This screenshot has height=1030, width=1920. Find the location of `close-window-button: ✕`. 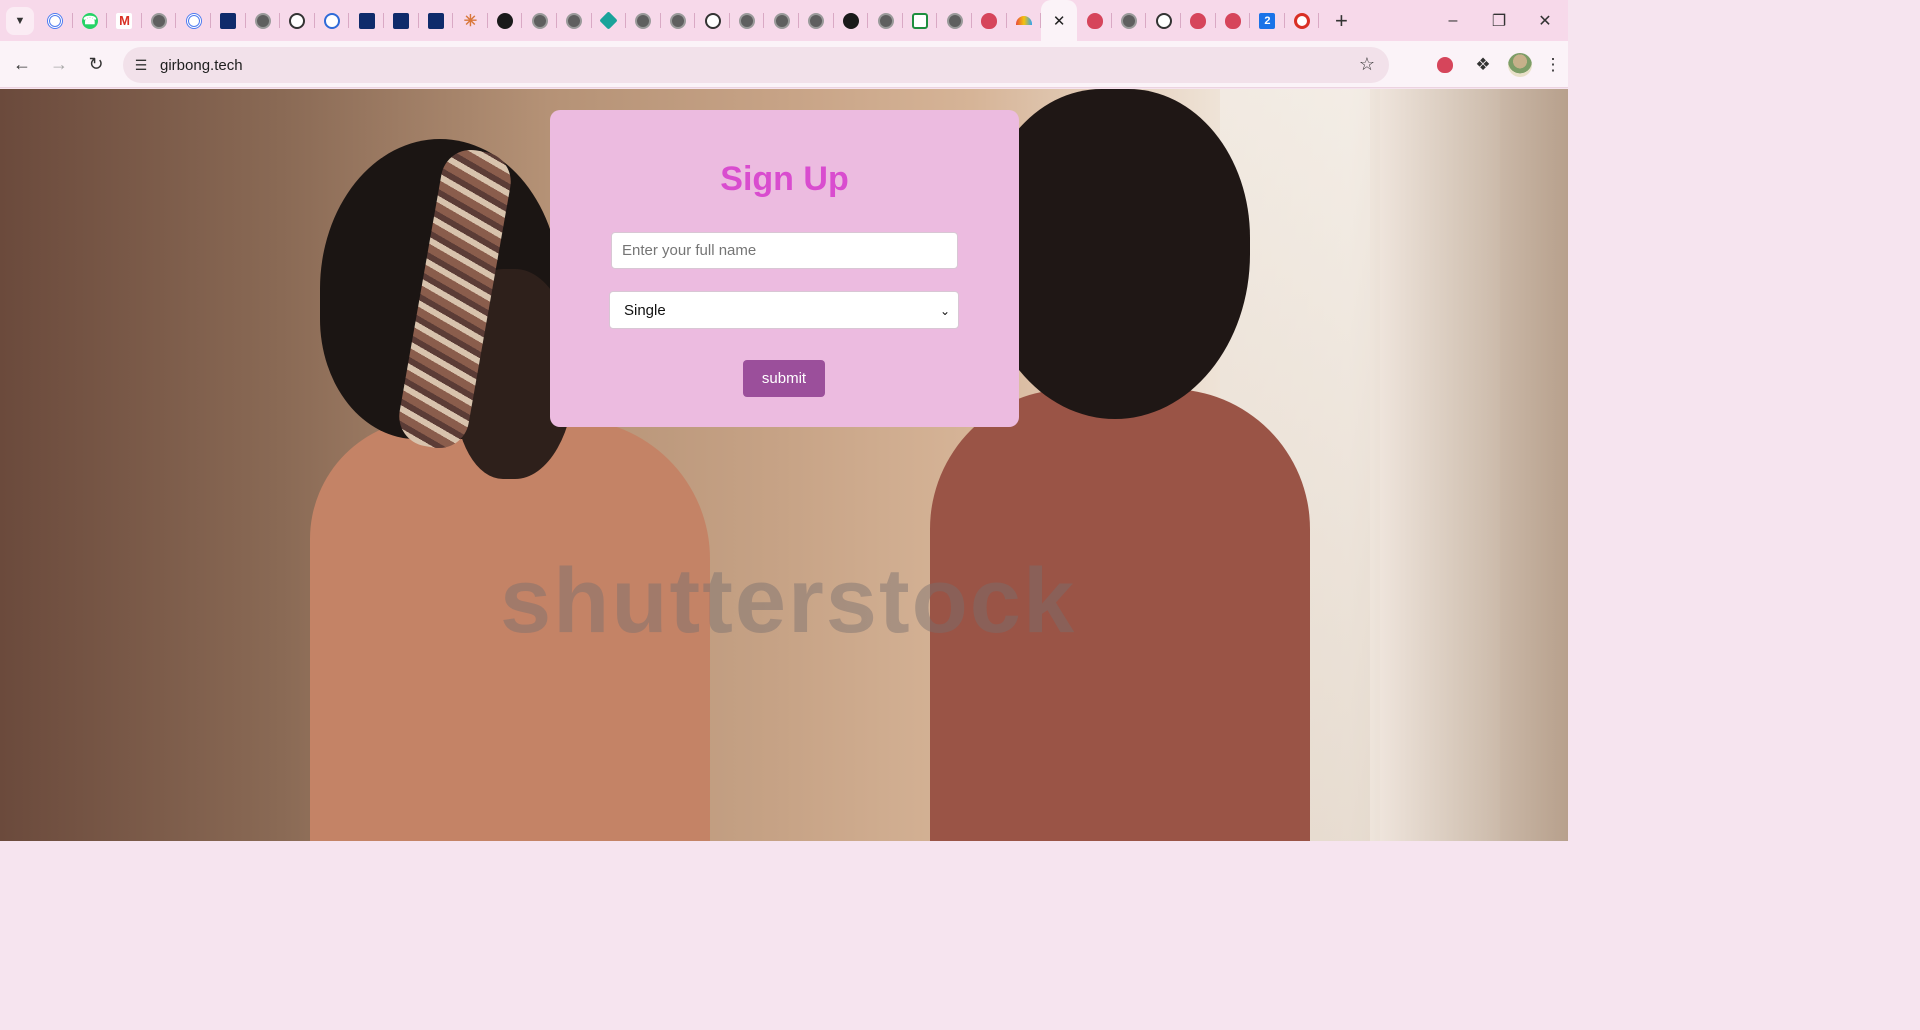

close-window-button: ✕ is located at coordinates (1545, 20).